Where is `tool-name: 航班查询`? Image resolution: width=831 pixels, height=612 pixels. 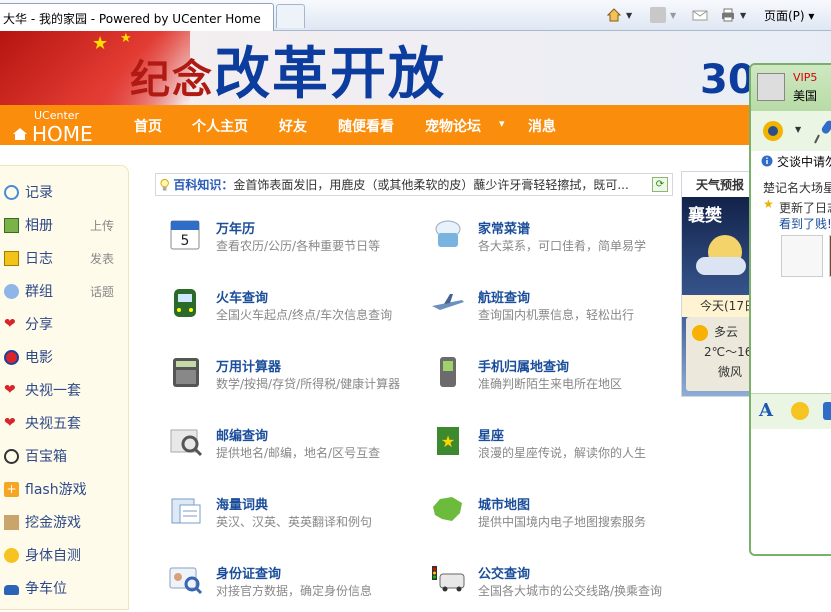 tool-name: 航班查询 is located at coordinates (504, 296).